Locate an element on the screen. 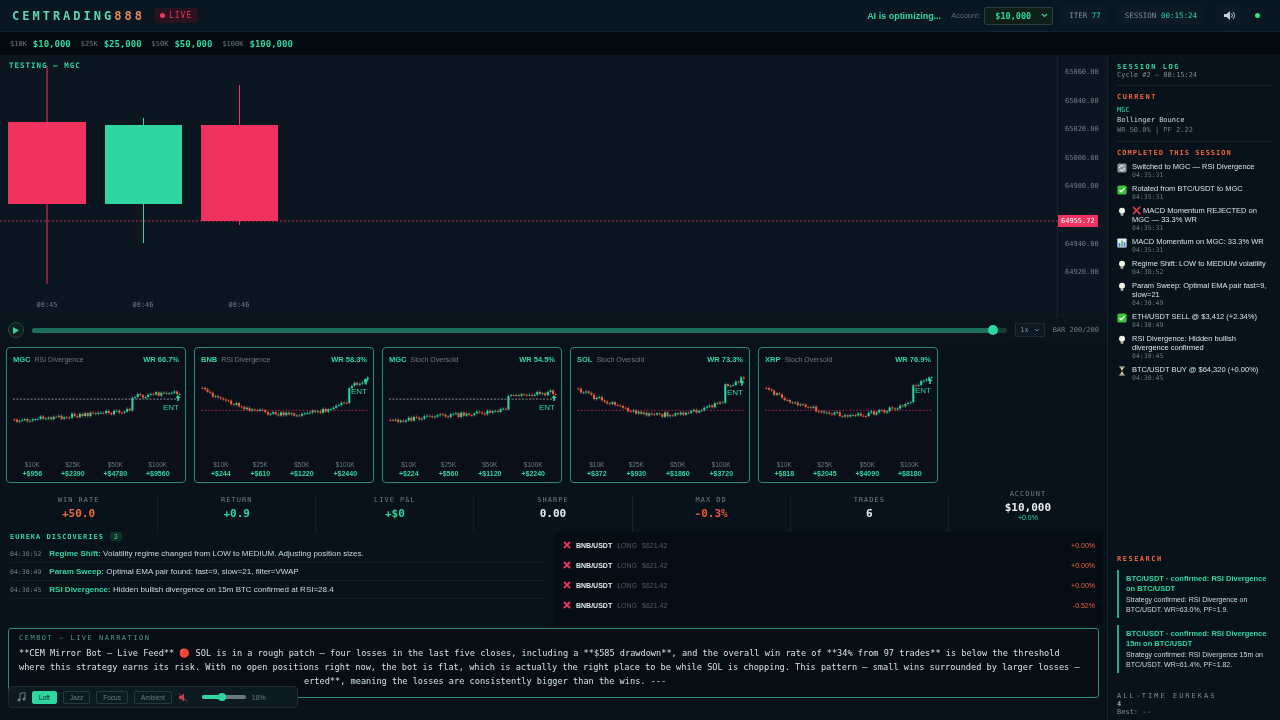  narration-line: **CEM Mirror Bot — Live Feed** 🔴 SOL is in a rough patch — four losses in the last five closes, including a **$585 drawdown**, and the overall win rate of **34% from 97 trades** is below the threshold is located at coordinates (539, 653).